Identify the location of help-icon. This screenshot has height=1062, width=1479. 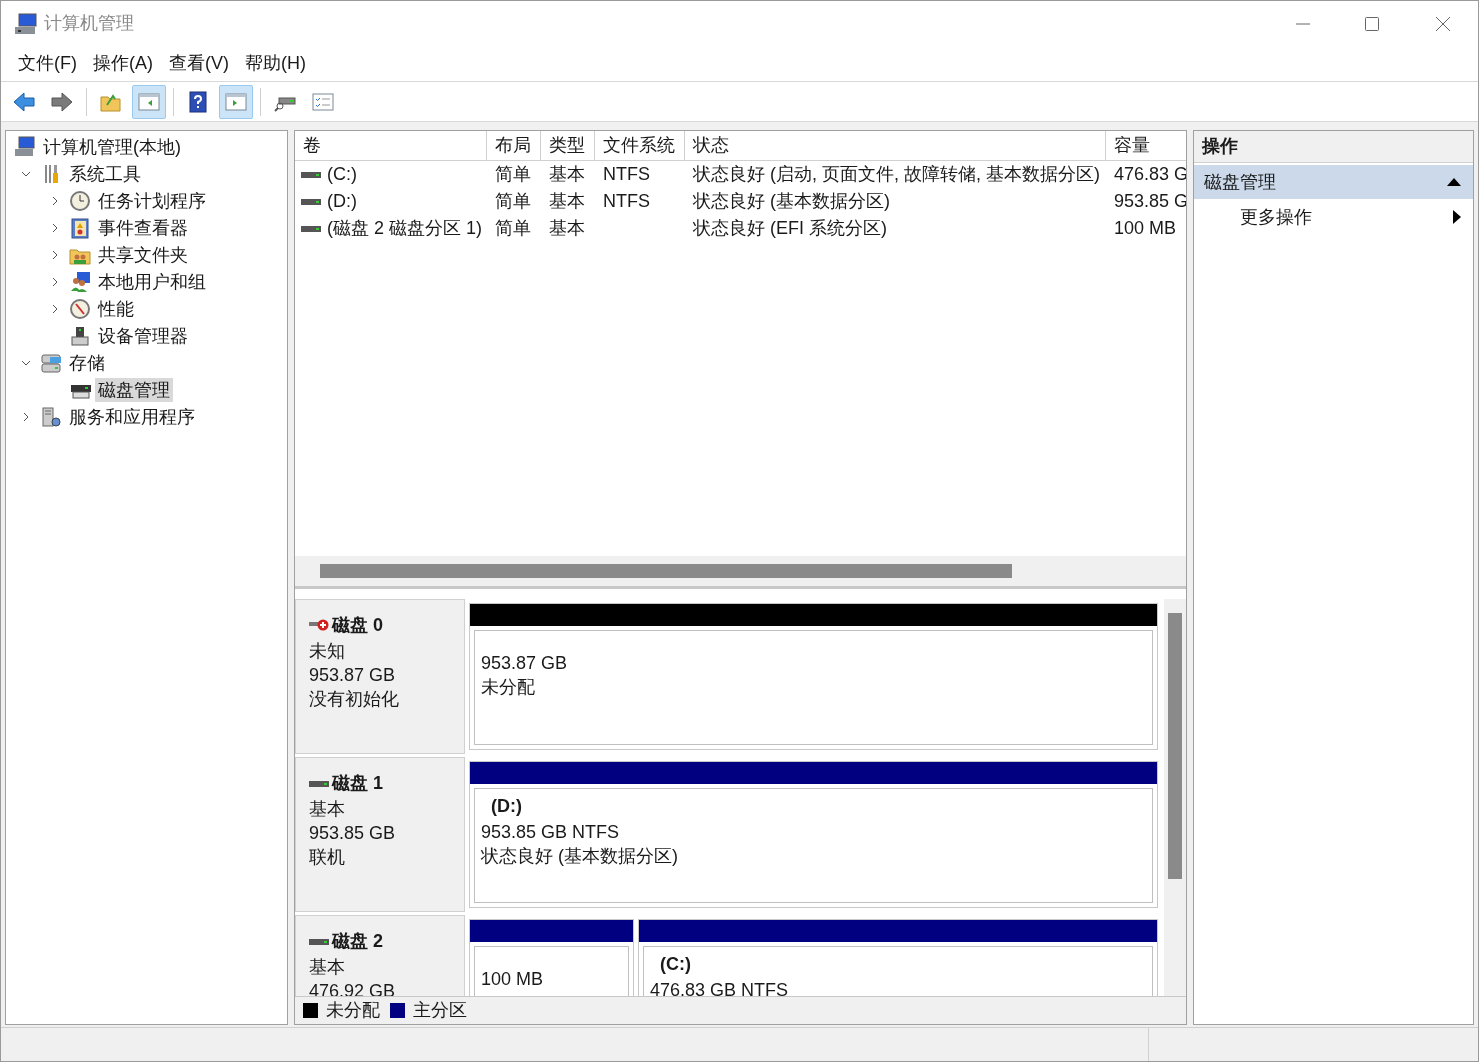
(198, 101).